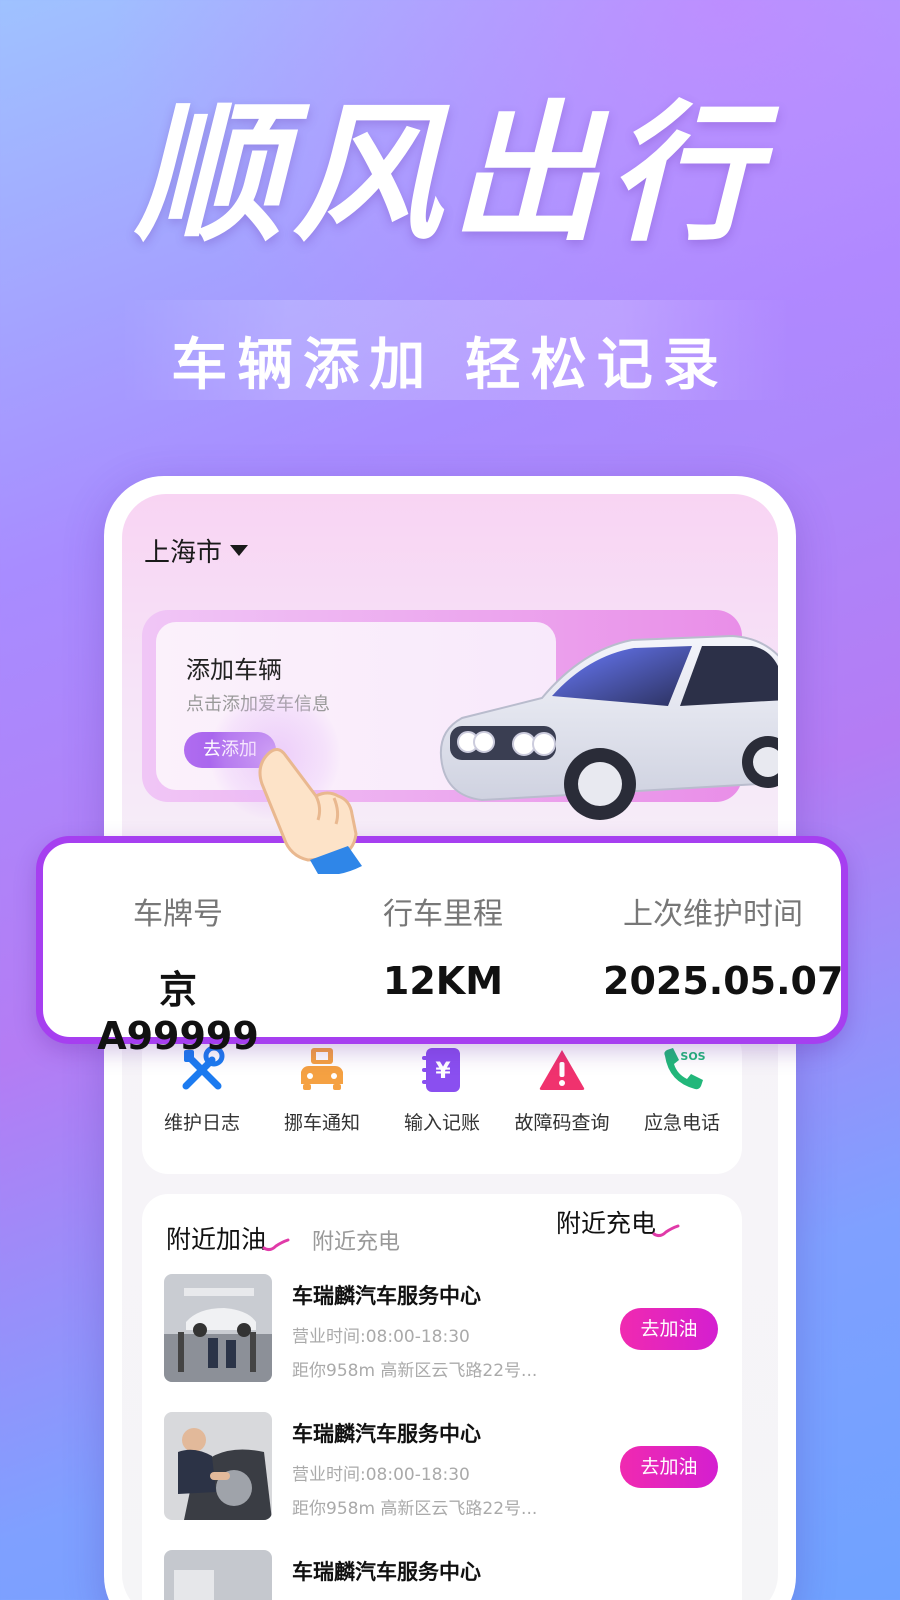 This screenshot has height=1600, width=900. I want to click on plate-column: 车牌号 京A99999, so click(178, 973).